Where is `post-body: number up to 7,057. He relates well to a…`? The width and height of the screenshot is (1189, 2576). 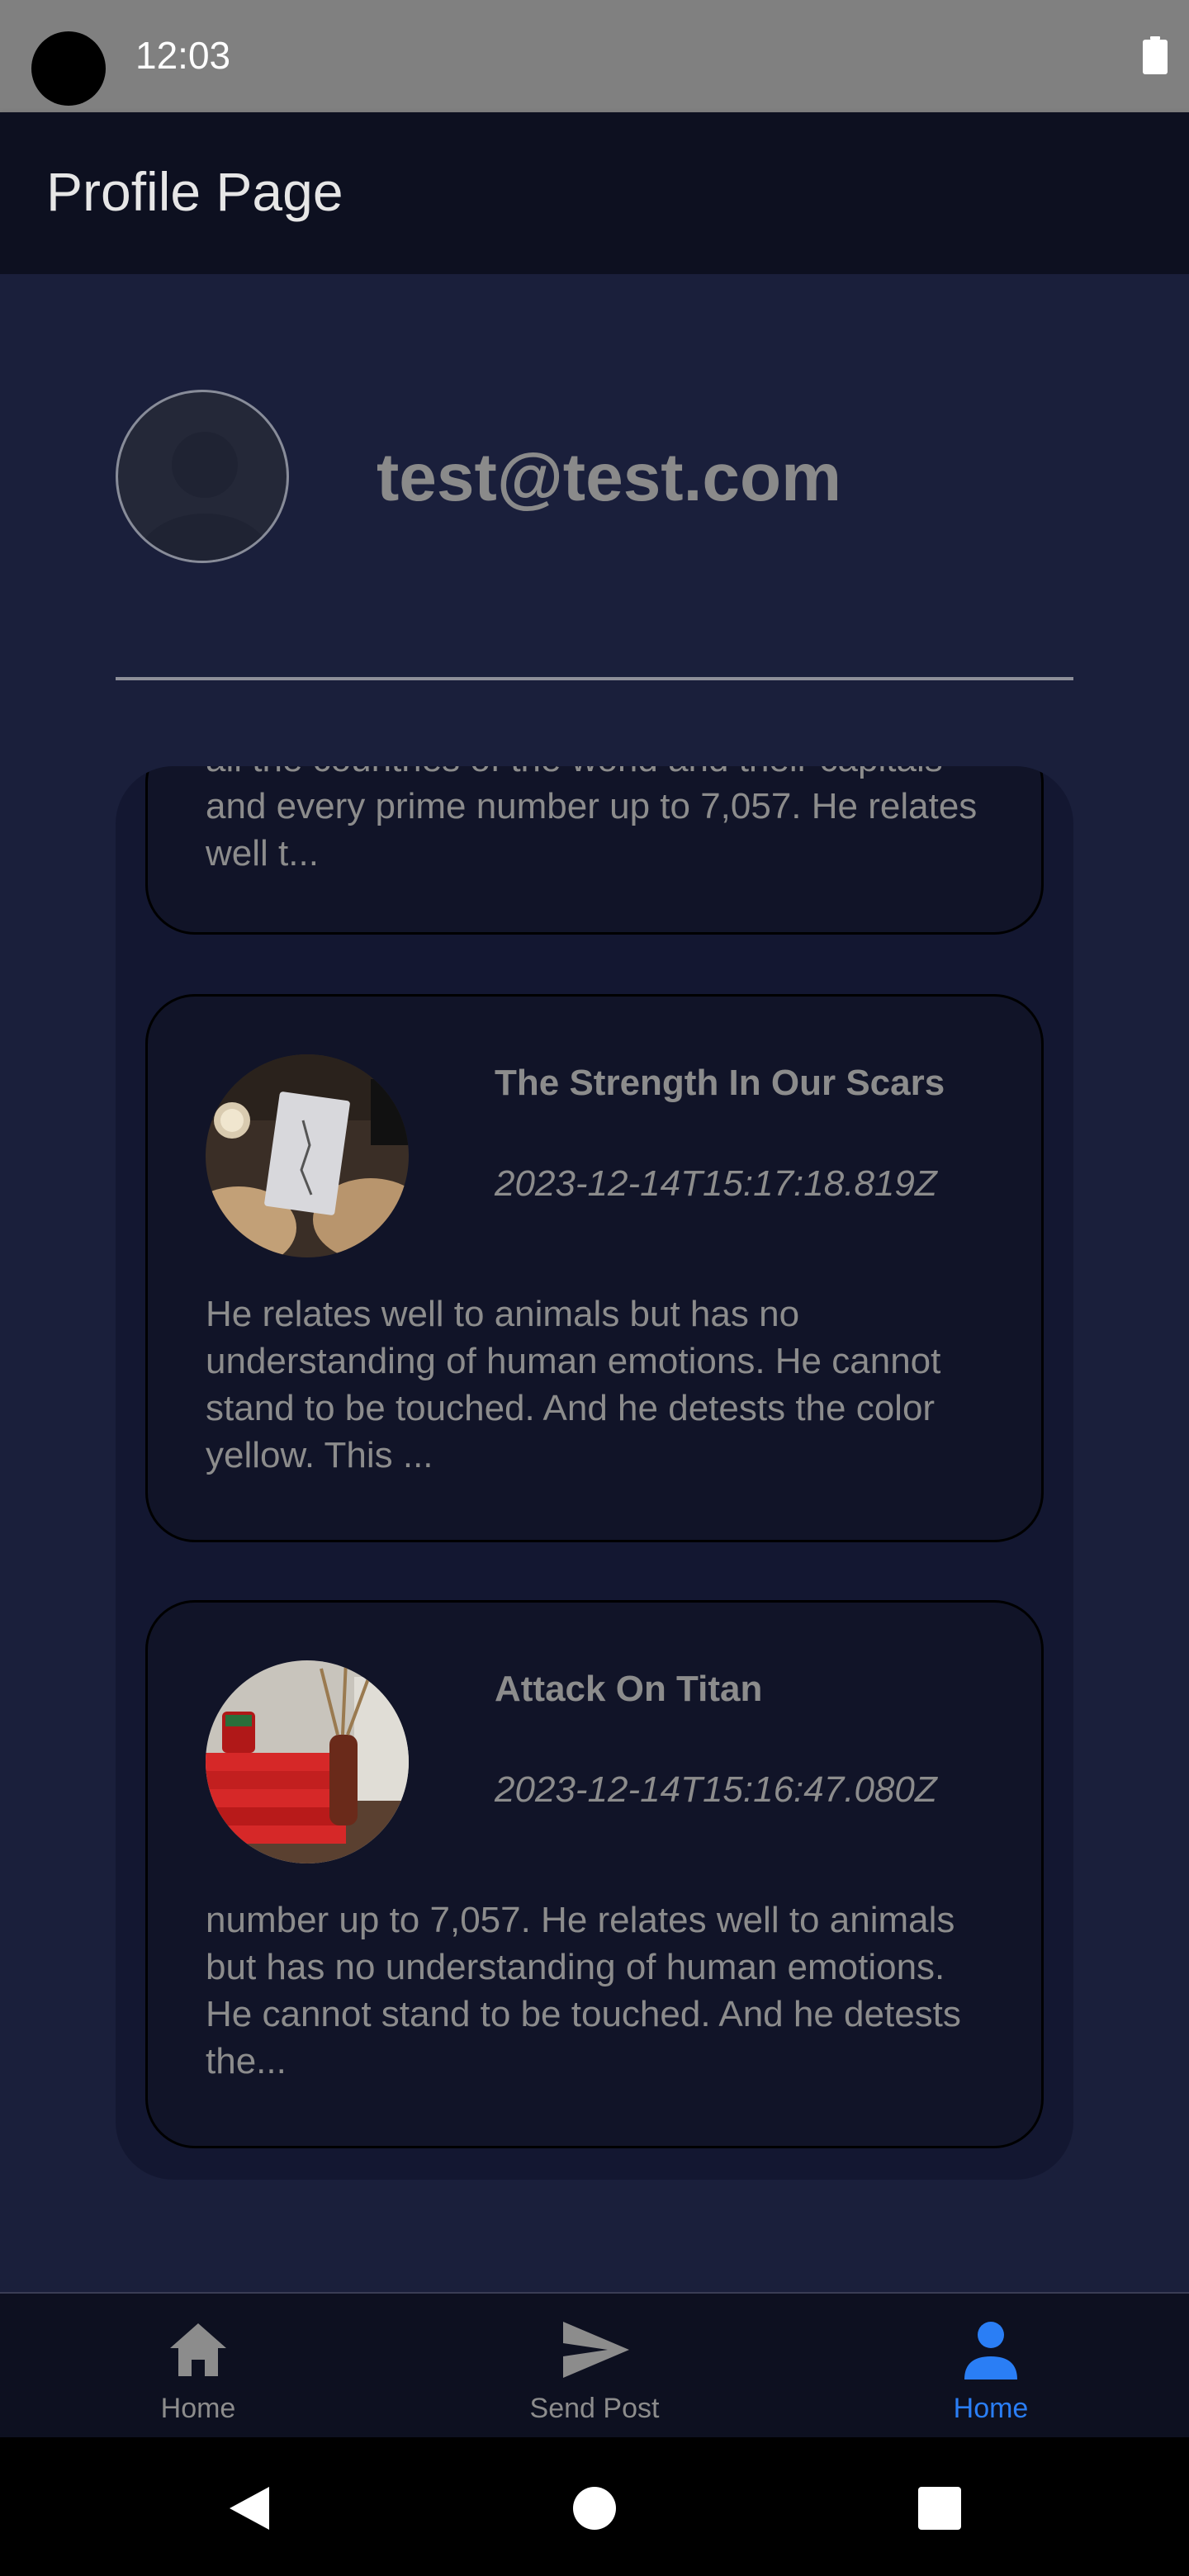
post-body: number up to 7,057. He relates well to a… is located at coordinates (583, 1990).